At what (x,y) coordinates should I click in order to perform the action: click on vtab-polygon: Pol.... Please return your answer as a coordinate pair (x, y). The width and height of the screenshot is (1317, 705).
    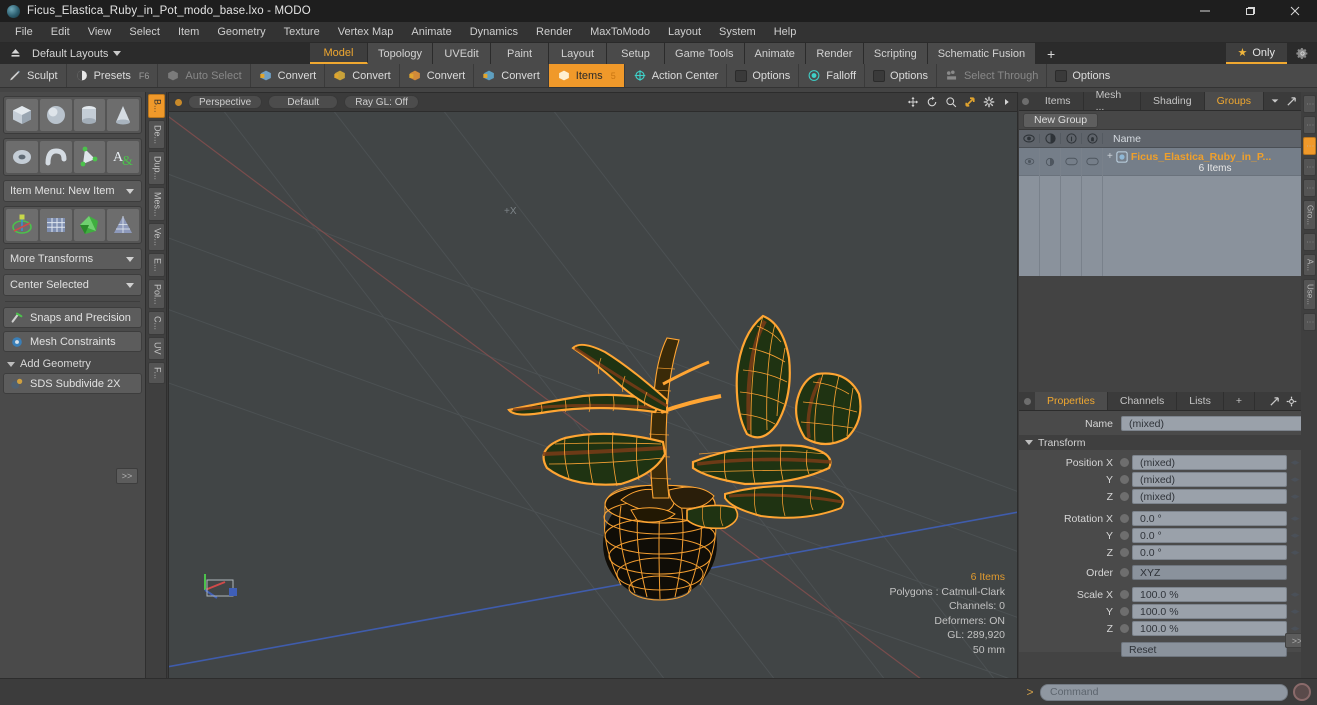
    Looking at the image, I should click on (156, 294).